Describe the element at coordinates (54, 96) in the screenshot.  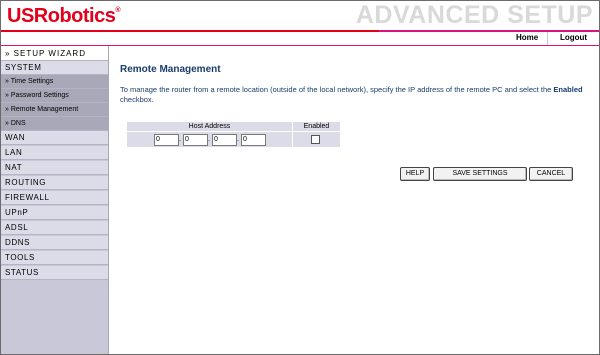
I see `sidebar-item-password-settings: » Password Settings` at that location.